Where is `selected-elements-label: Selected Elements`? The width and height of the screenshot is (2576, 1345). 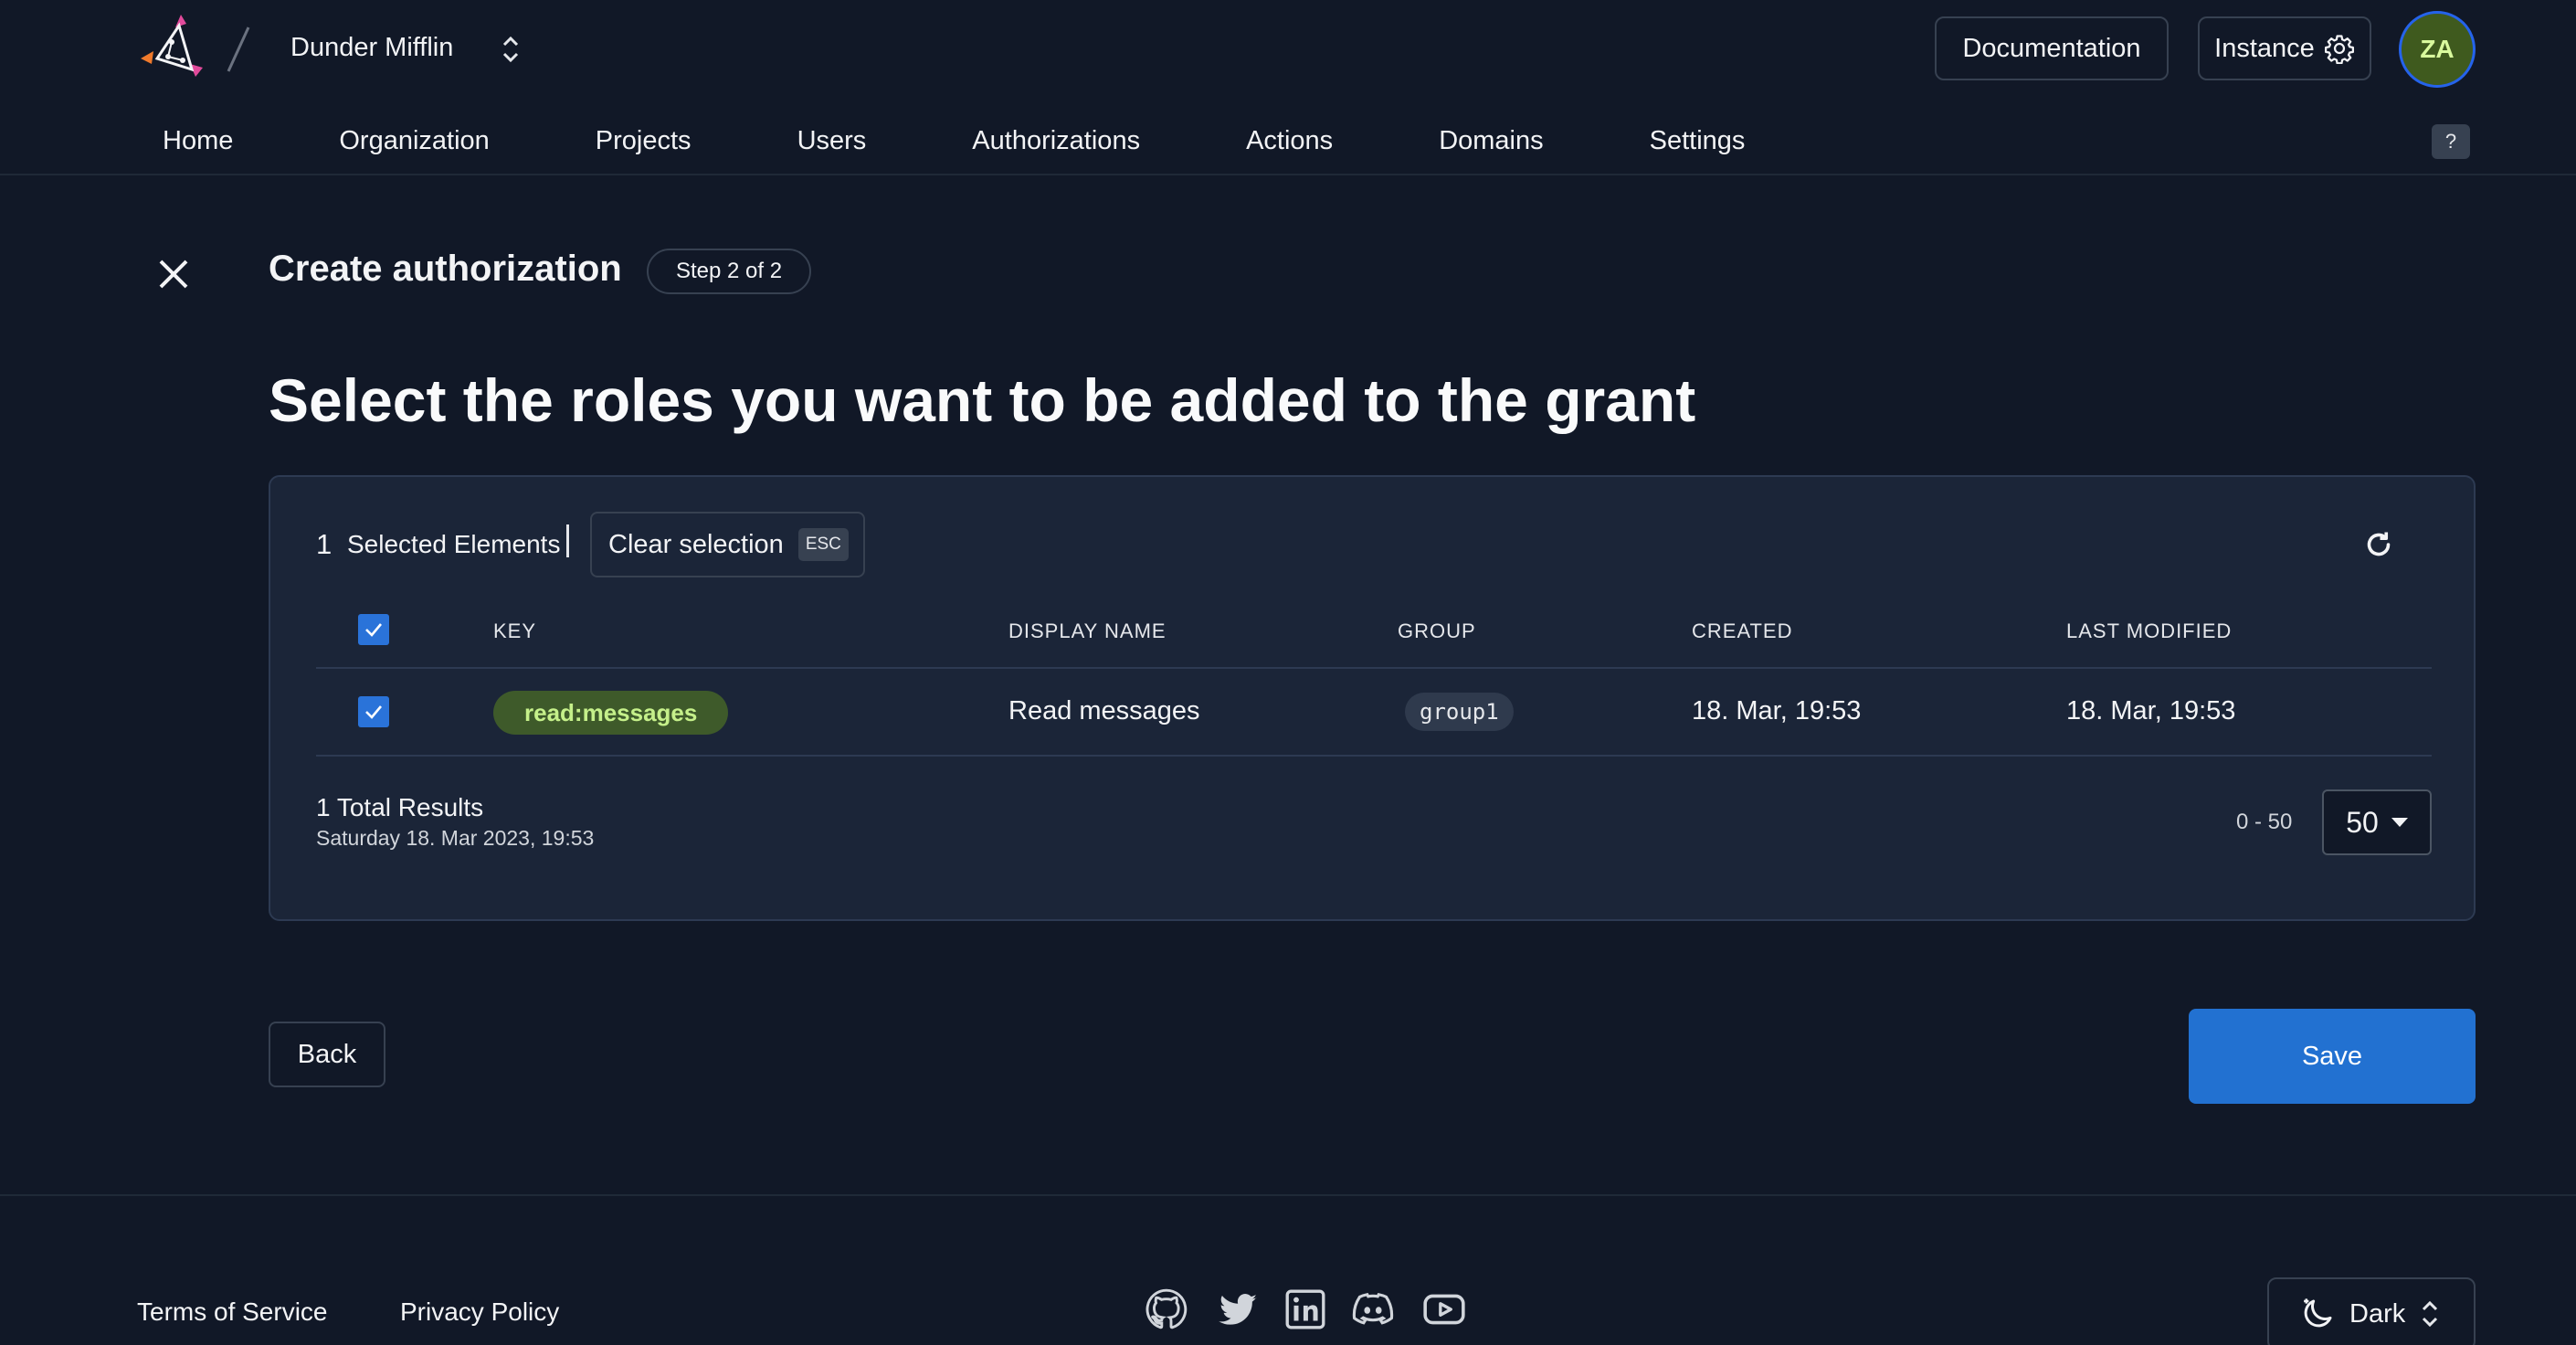
selected-elements-label: Selected Elements is located at coordinates (454, 544).